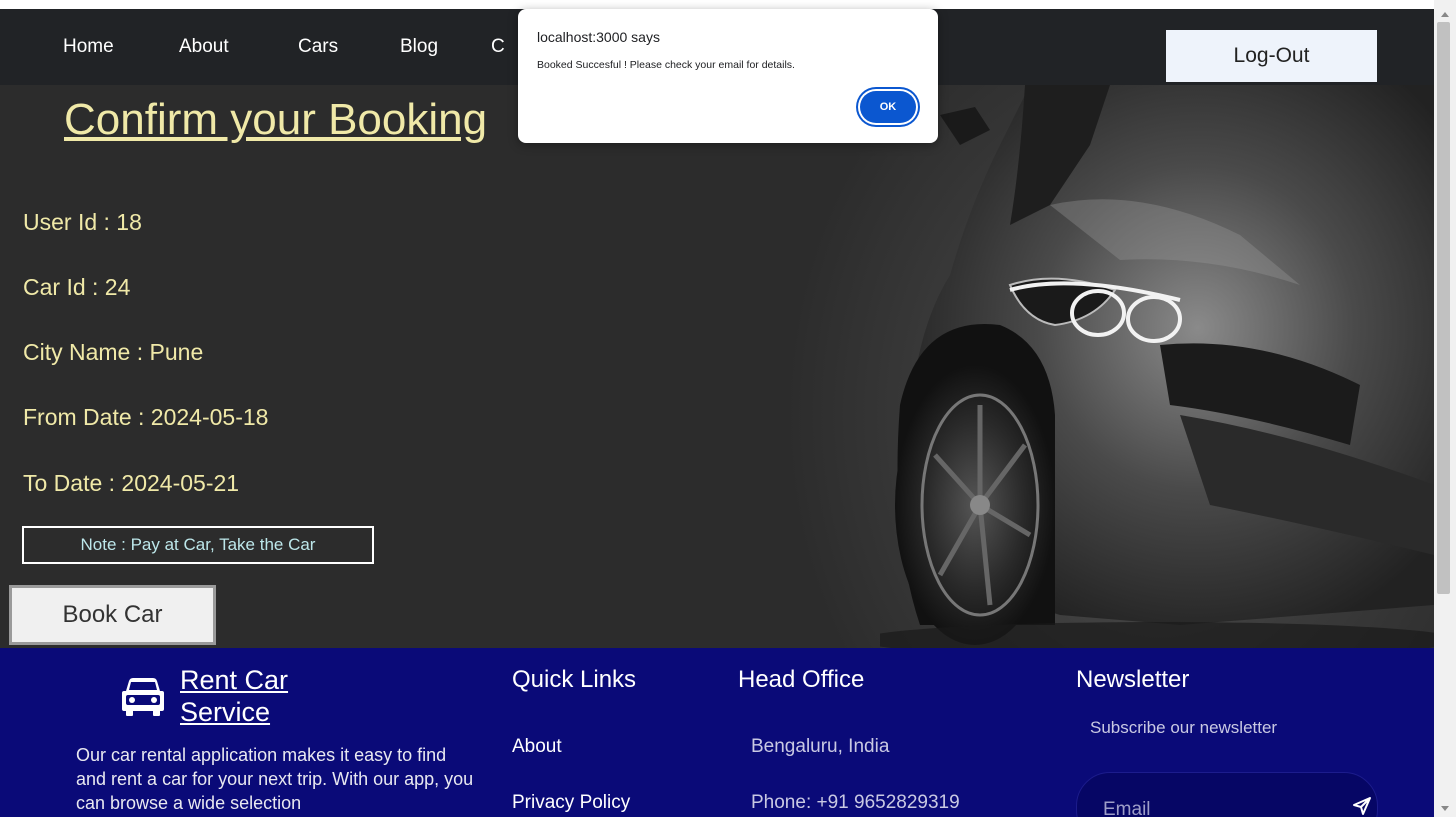 The width and height of the screenshot is (1456, 817). Describe the element at coordinates (498, 47) in the screenshot. I see `nav-link-contact: C` at that location.